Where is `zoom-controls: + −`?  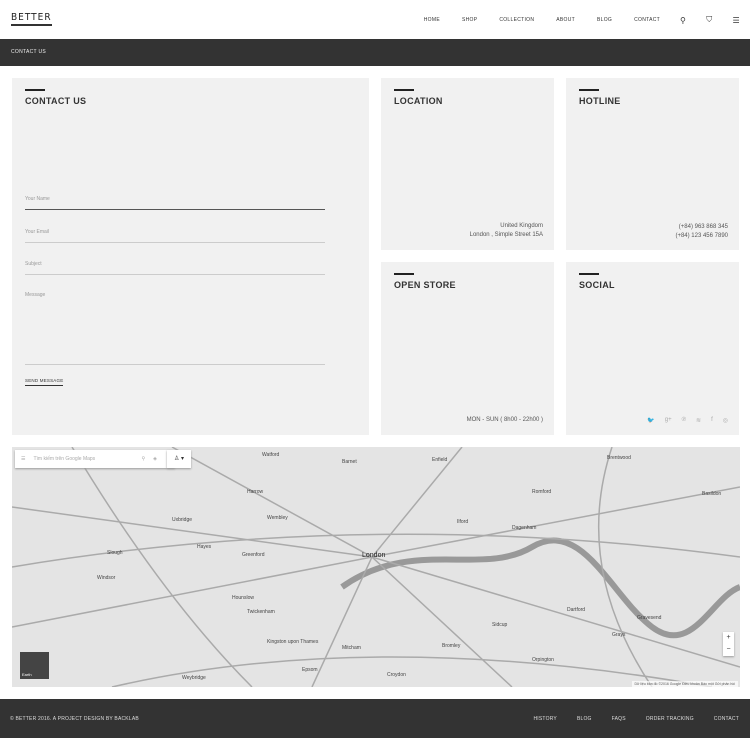
zoom-controls: + − is located at coordinates (728, 644).